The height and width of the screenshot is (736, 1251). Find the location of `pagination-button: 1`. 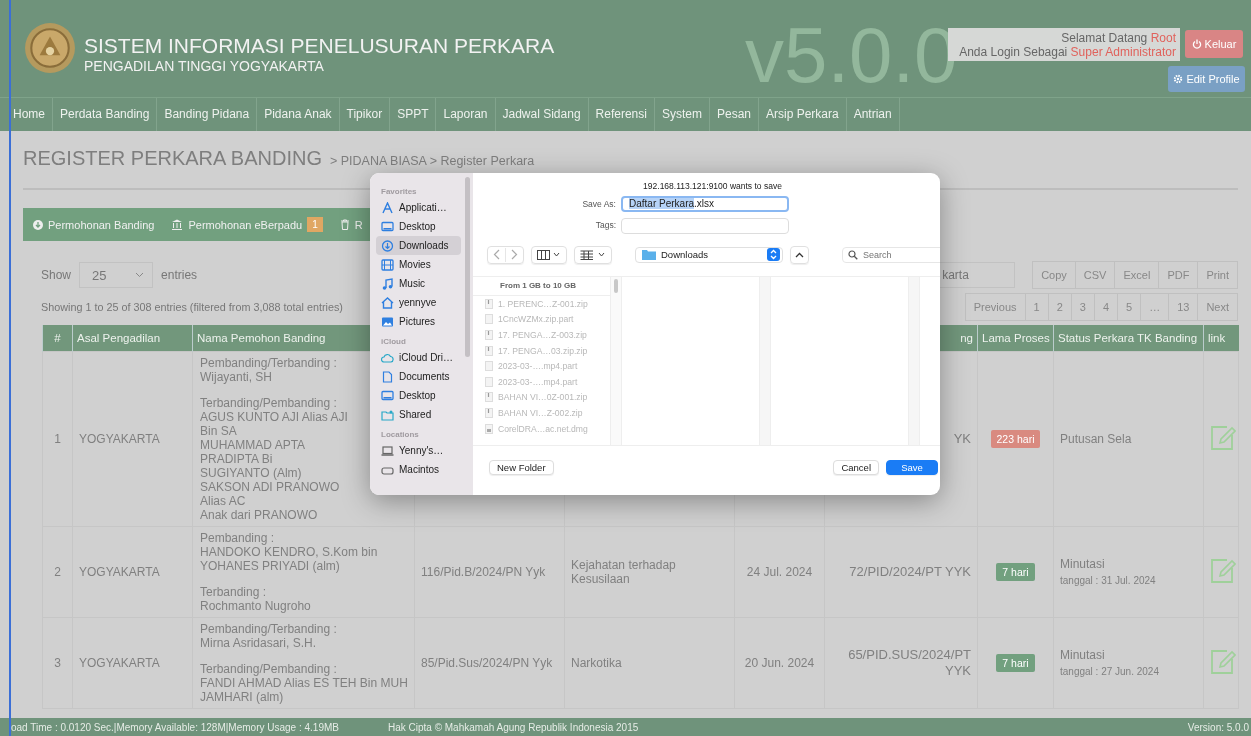

pagination-button: 1 is located at coordinates (1036, 307).